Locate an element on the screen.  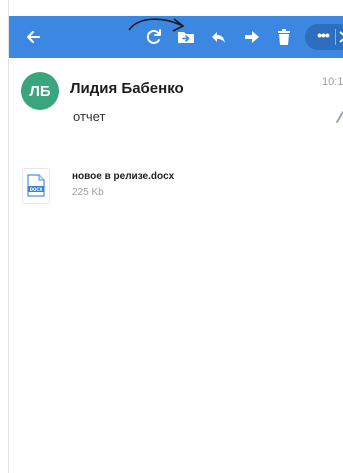
message-subject: отчет is located at coordinates (89, 116).